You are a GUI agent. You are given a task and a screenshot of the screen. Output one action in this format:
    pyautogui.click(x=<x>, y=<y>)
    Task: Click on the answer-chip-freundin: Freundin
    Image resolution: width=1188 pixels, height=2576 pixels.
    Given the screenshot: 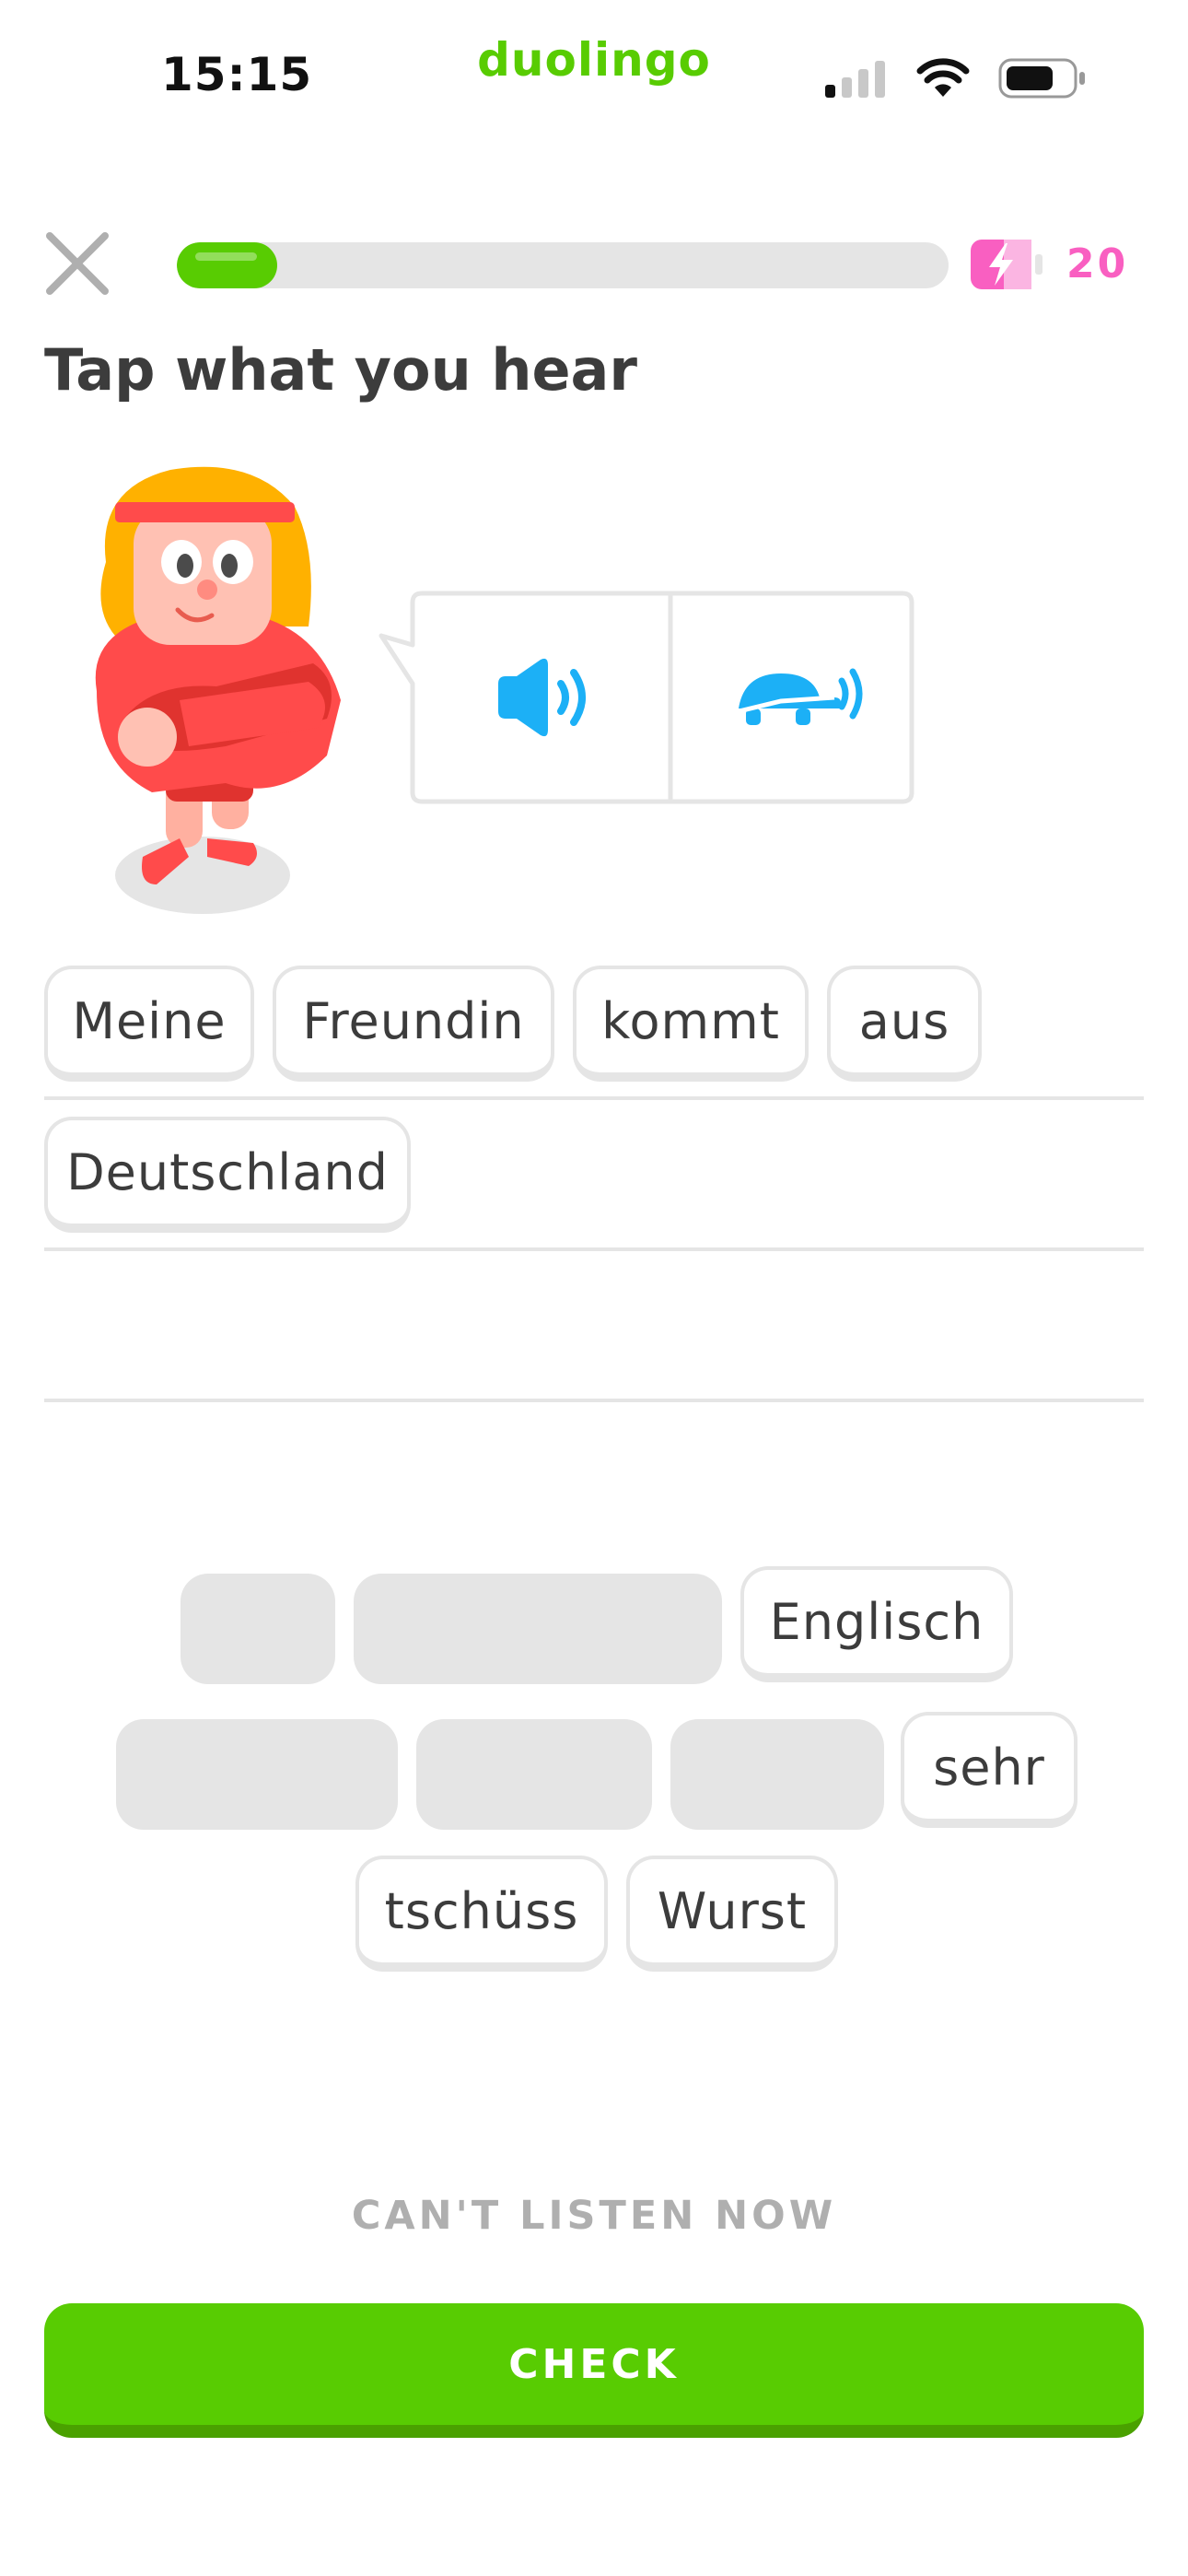 What is the action you would take?
    pyautogui.click(x=413, y=1024)
    